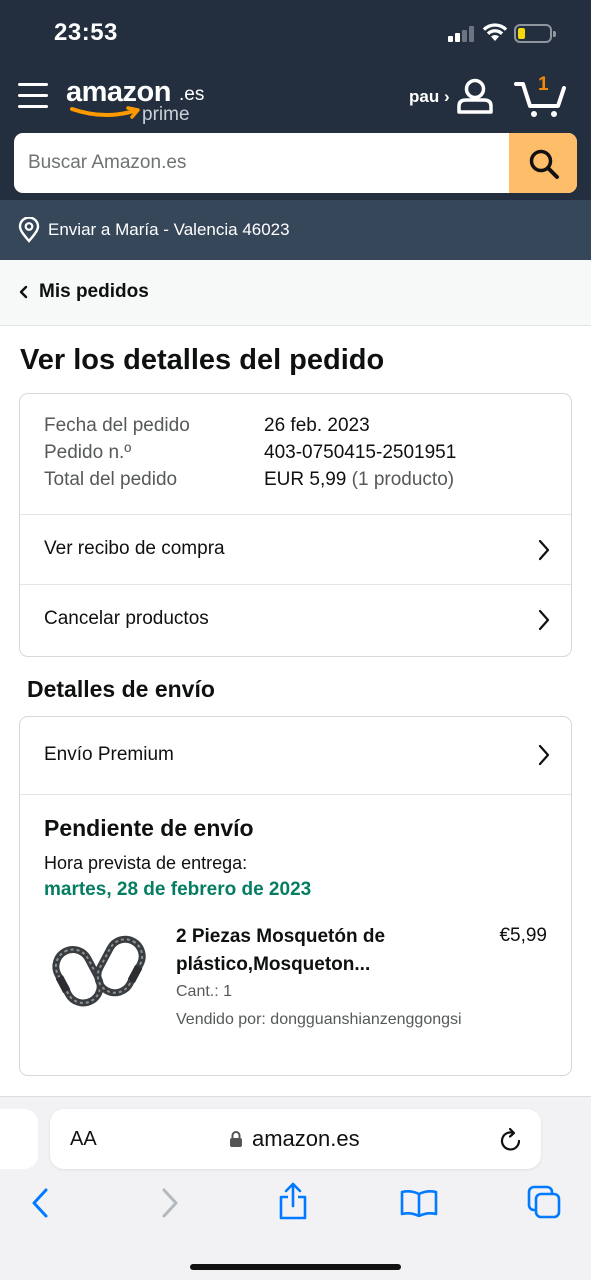  Describe the element at coordinates (535, 33) in the screenshot. I see `battery-icon` at that location.